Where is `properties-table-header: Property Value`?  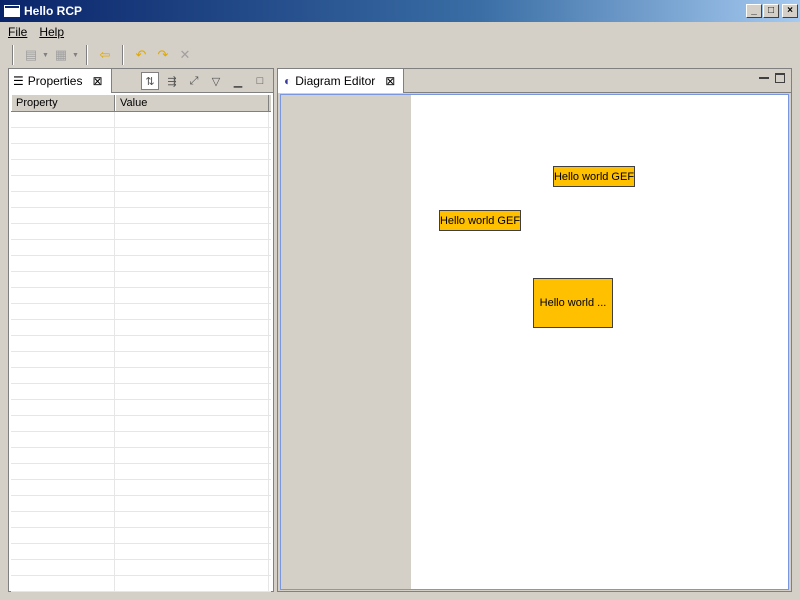
properties-table-header: Property Value is located at coordinates (141, 103).